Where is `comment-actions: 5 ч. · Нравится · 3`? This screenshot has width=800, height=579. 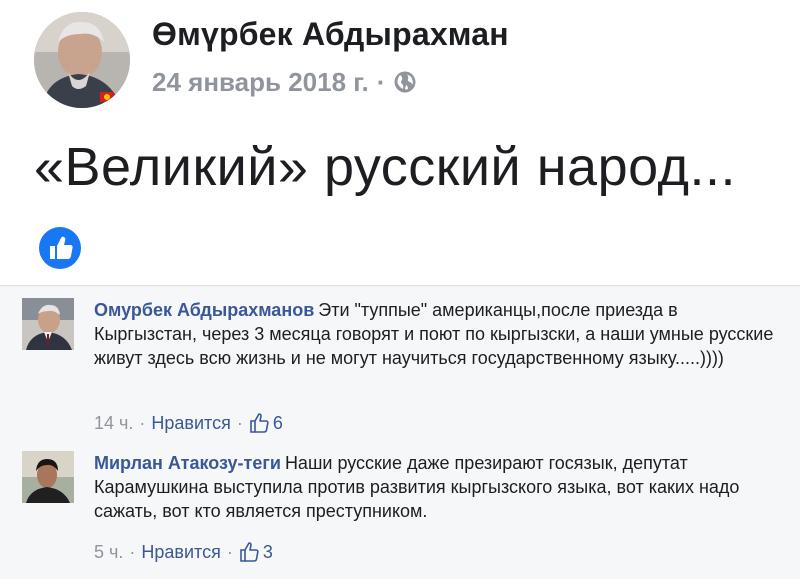 comment-actions: 5 ч. · Нравится · 3 is located at coordinates (183, 552).